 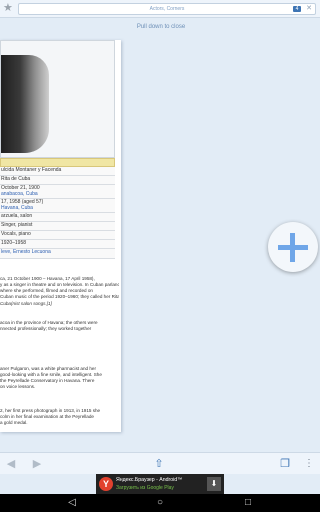 What do you see at coordinates (149, 480) in the screenshot?
I see `ad-title: Яндекс.Браузер - Android™` at bounding box center [149, 480].